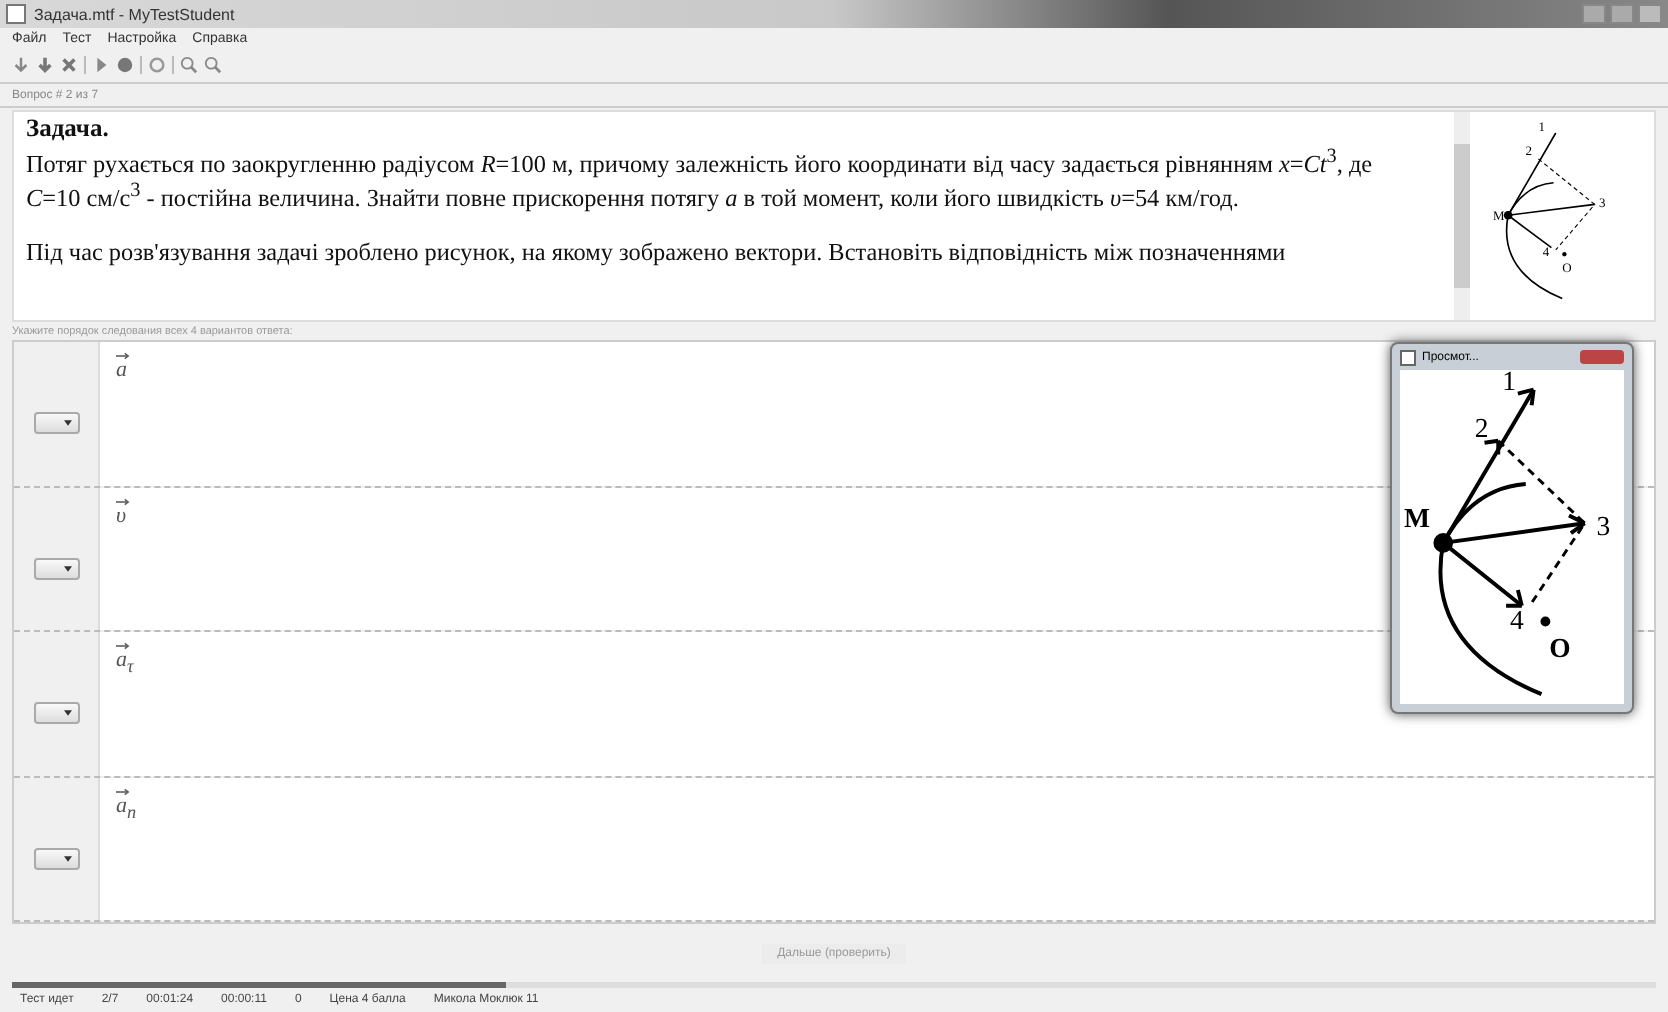 The height and width of the screenshot is (1012, 1668). I want to click on answer-label: a$_{τ}$, so click(125, 660).